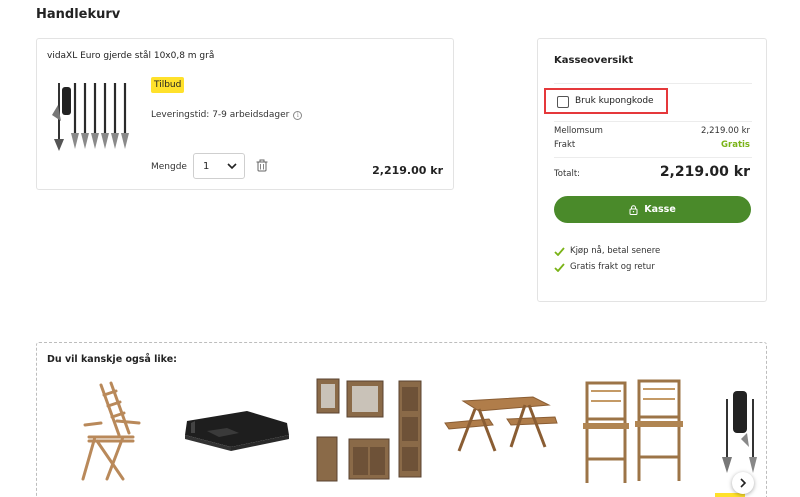 This screenshot has width=800, height=497. Describe the element at coordinates (567, 174) in the screenshot. I see `total-label: Totalt:` at that location.